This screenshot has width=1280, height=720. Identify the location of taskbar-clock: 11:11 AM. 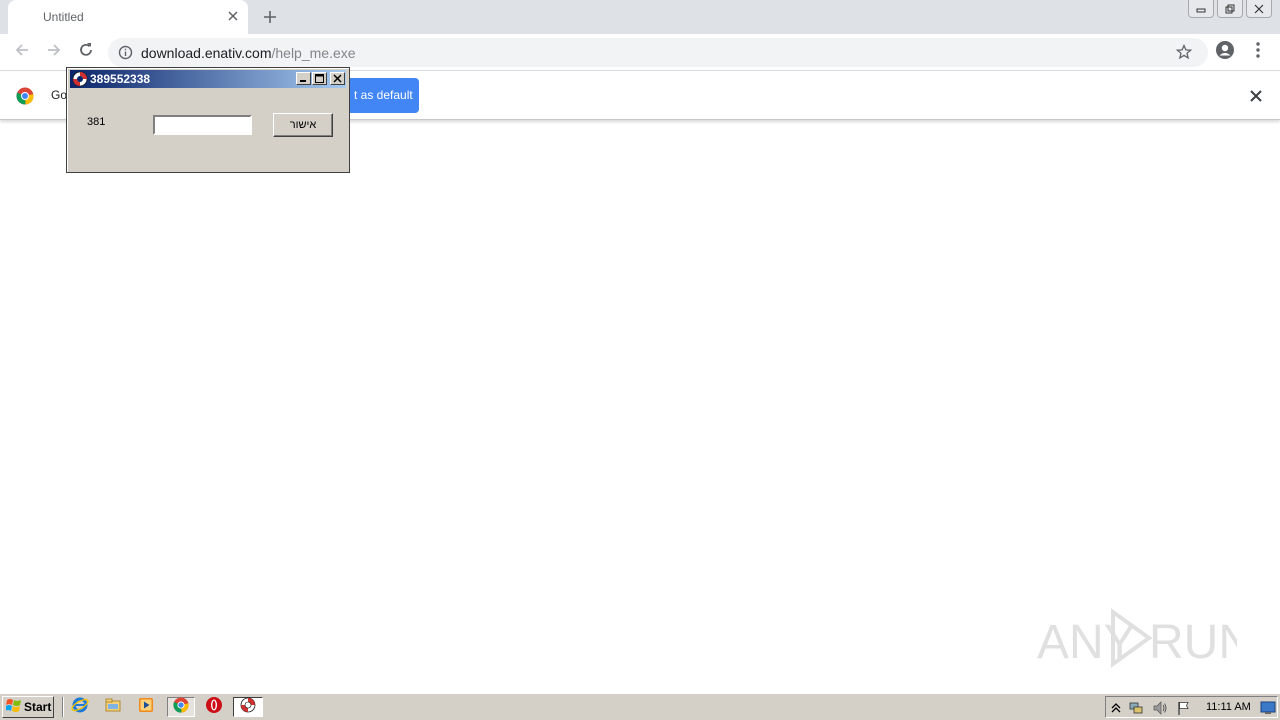
(1228, 707).